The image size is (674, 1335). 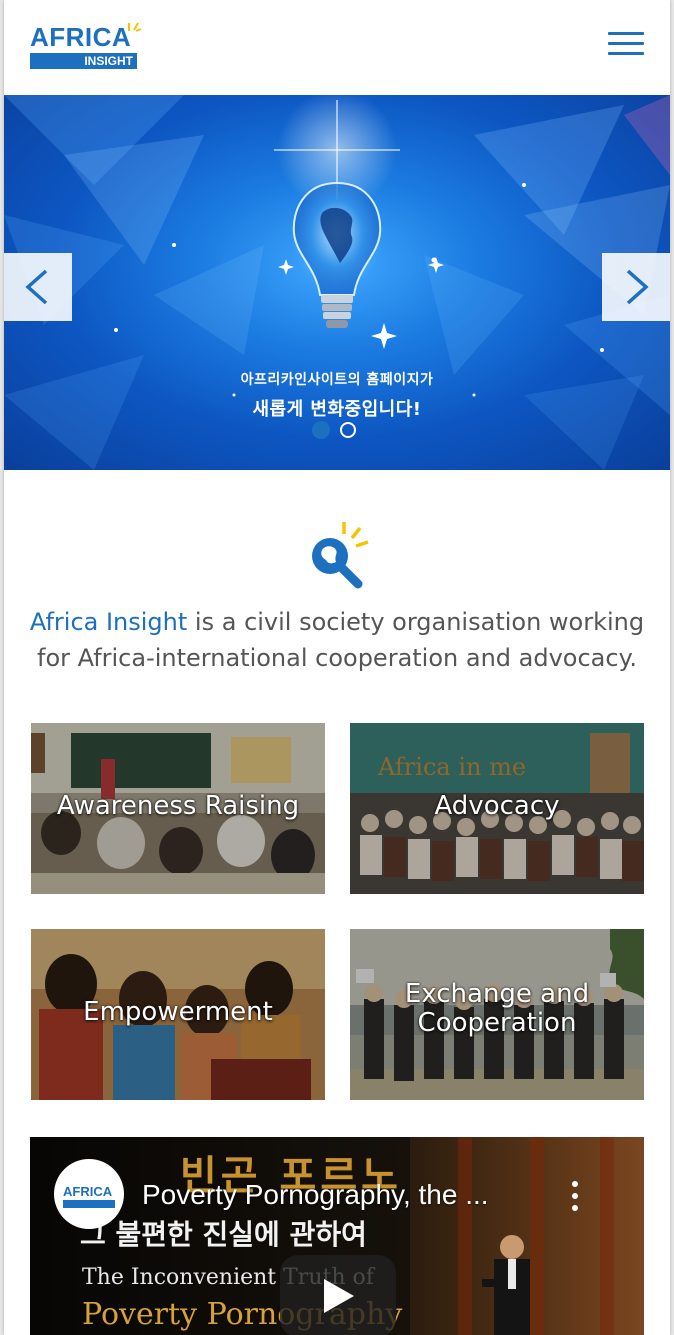 I want to click on logo-wordmark: AFRICA, so click(x=81, y=37).